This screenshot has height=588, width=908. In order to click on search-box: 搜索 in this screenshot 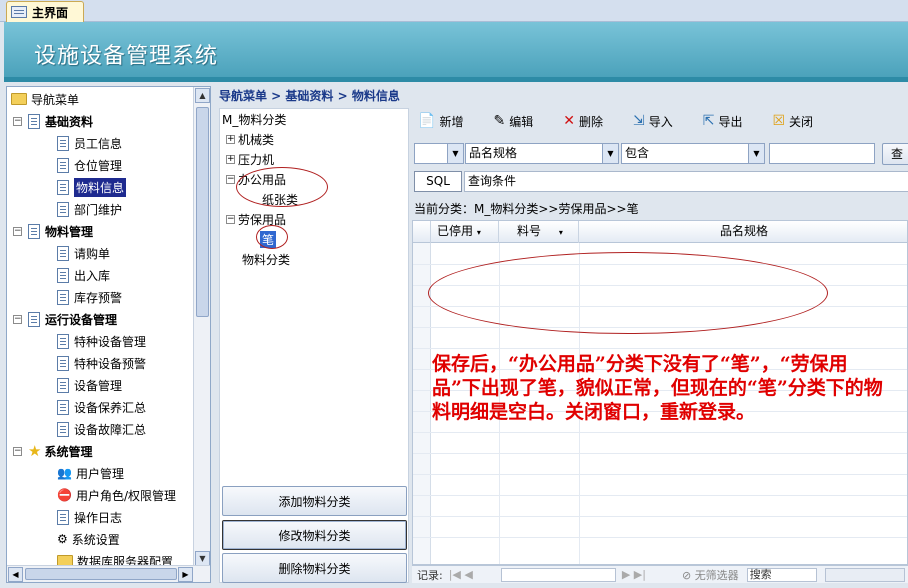, I will do `click(781, 574)`.